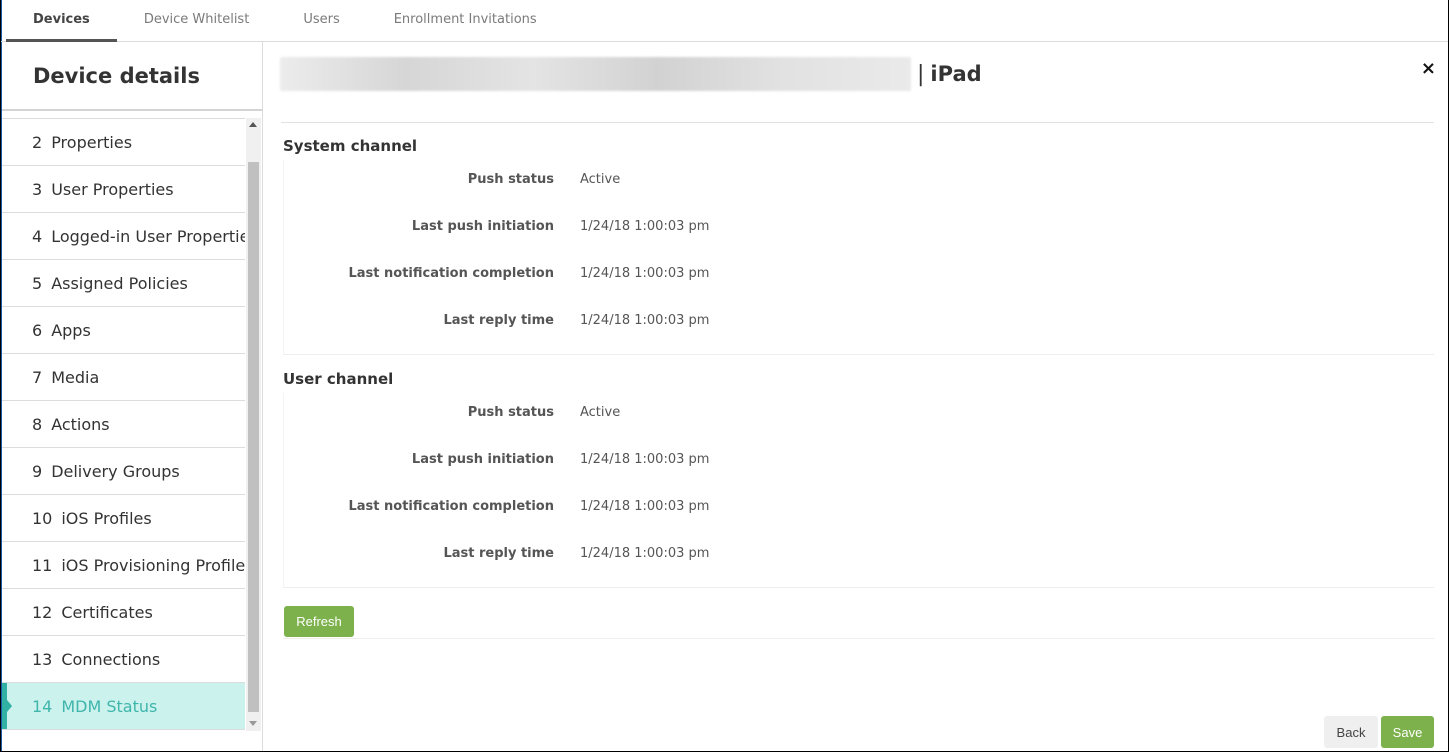 The width and height of the screenshot is (1449, 752). I want to click on step-label: Media, so click(75, 377).